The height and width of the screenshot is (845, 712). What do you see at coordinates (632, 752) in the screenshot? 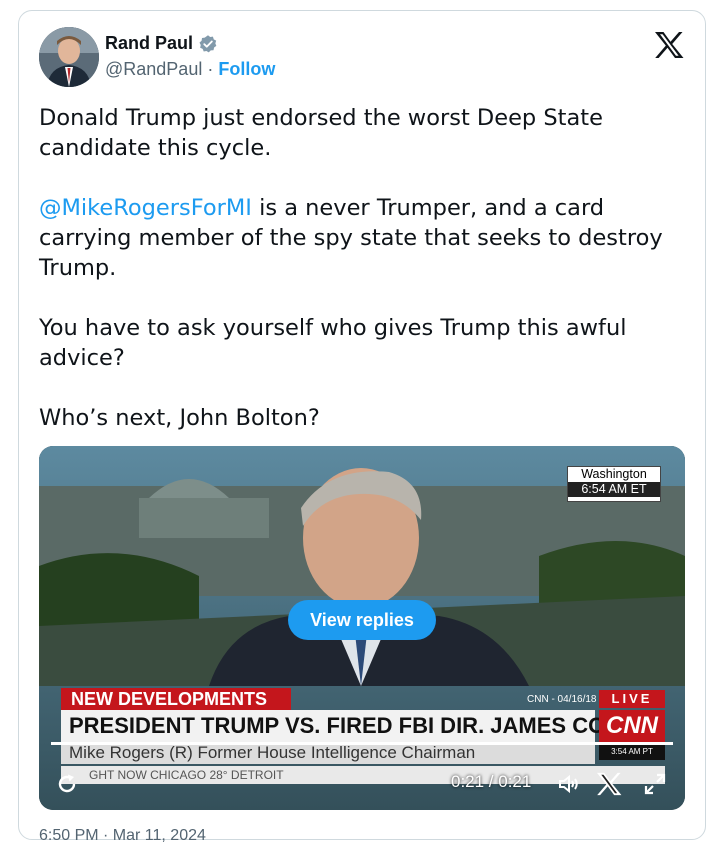
I see `chyron-time: 3:54 AM PT` at bounding box center [632, 752].